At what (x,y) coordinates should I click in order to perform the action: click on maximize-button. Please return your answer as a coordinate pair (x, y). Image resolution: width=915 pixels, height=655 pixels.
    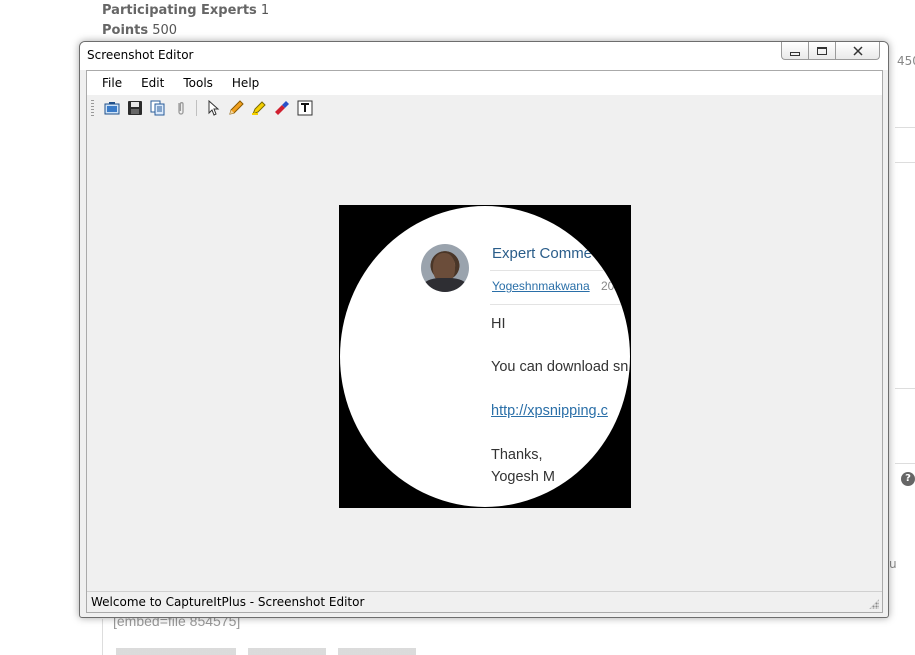
    Looking at the image, I should click on (821, 51).